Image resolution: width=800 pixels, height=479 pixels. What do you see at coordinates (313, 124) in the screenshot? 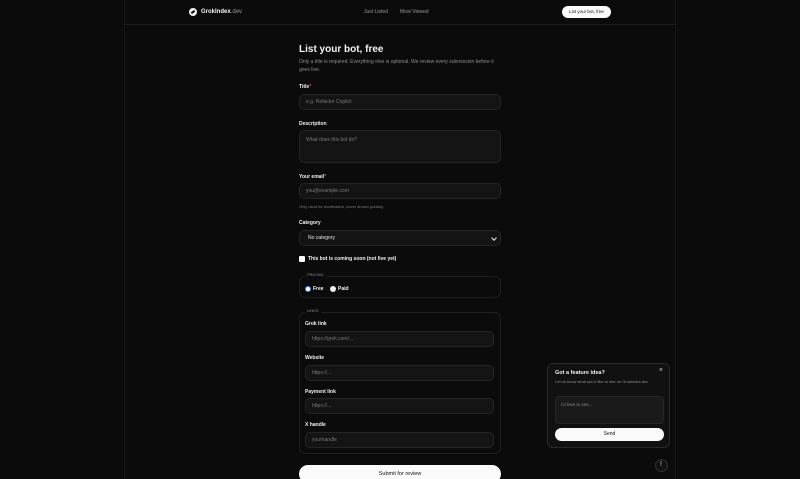
I see `description-label: Description` at bounding box center [313, 124].